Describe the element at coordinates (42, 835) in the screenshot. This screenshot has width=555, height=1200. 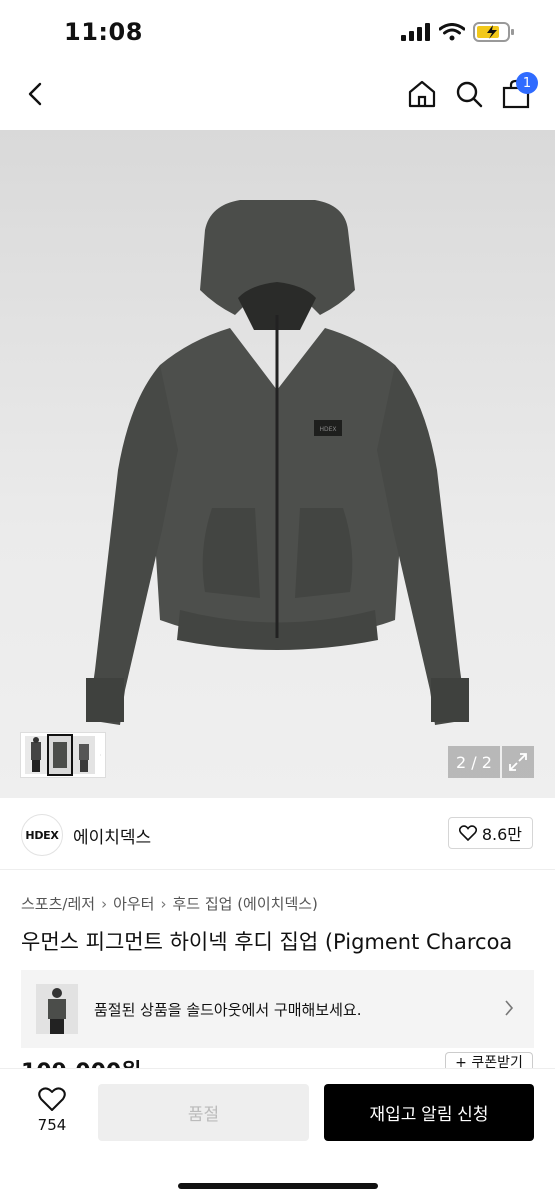
I see `brand-logo: HDEX` at that location.